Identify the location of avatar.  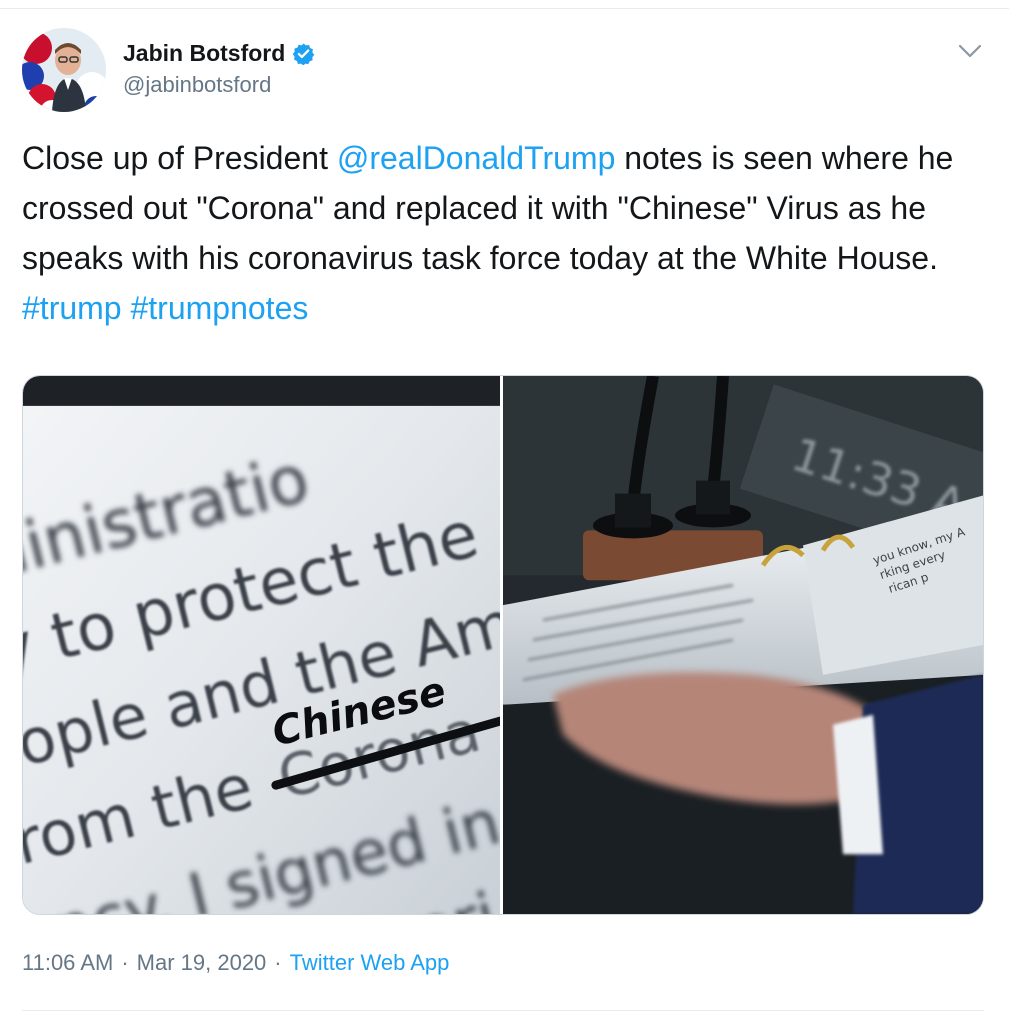
(64, 70).